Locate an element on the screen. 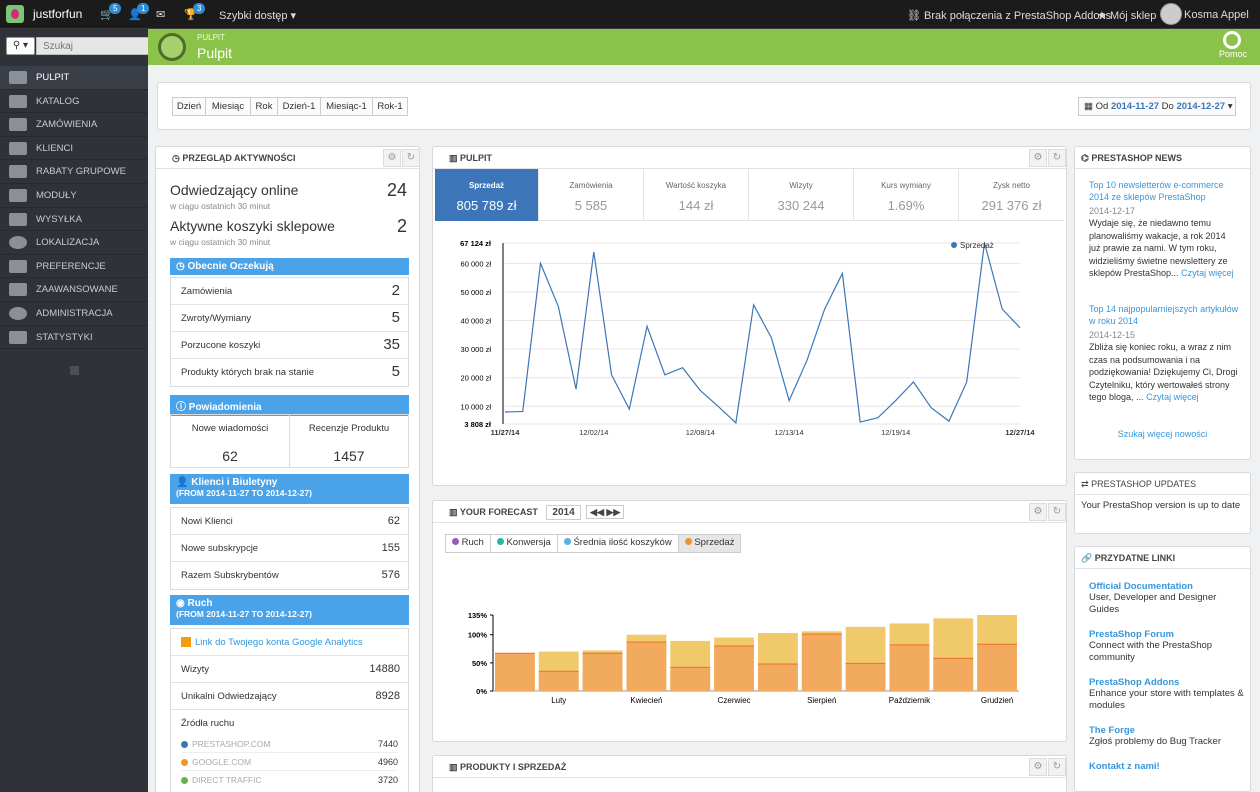  traffic-heading: ◉ Ruch (FROM 2014-11-27 TO 2014-12-27) is located at coordinates (289, 610).